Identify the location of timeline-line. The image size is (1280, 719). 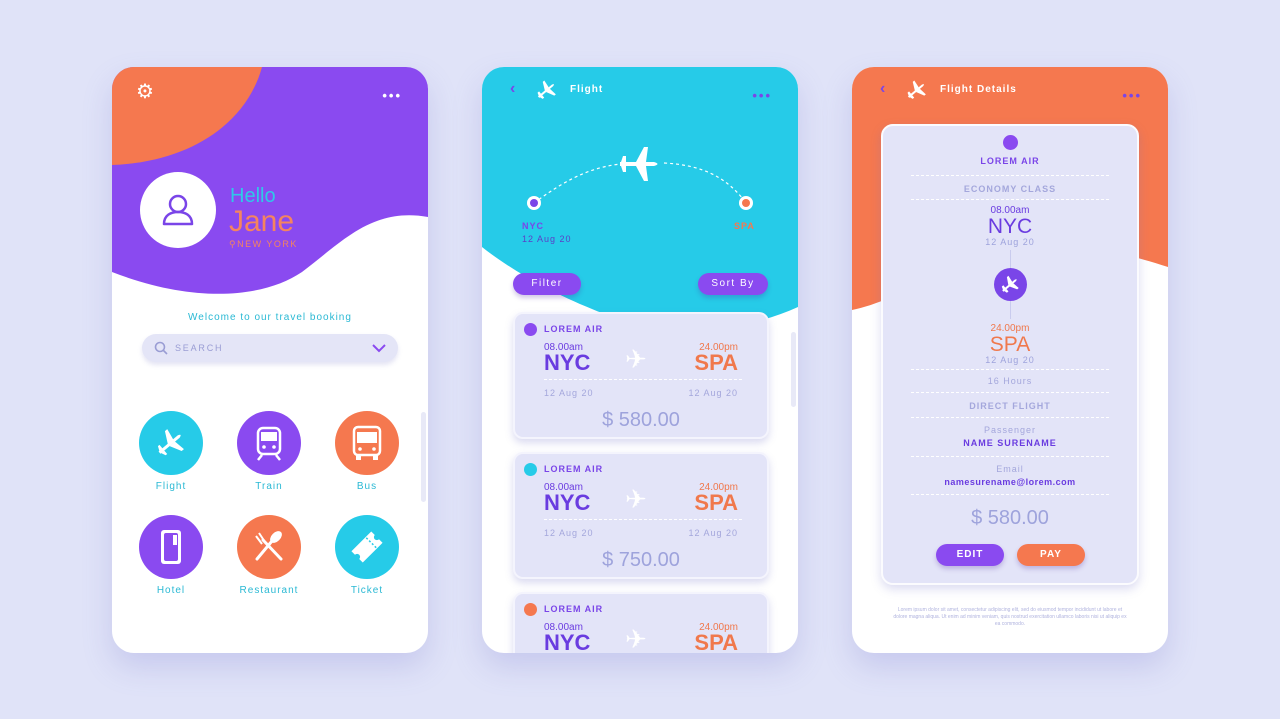
(1010, 310).